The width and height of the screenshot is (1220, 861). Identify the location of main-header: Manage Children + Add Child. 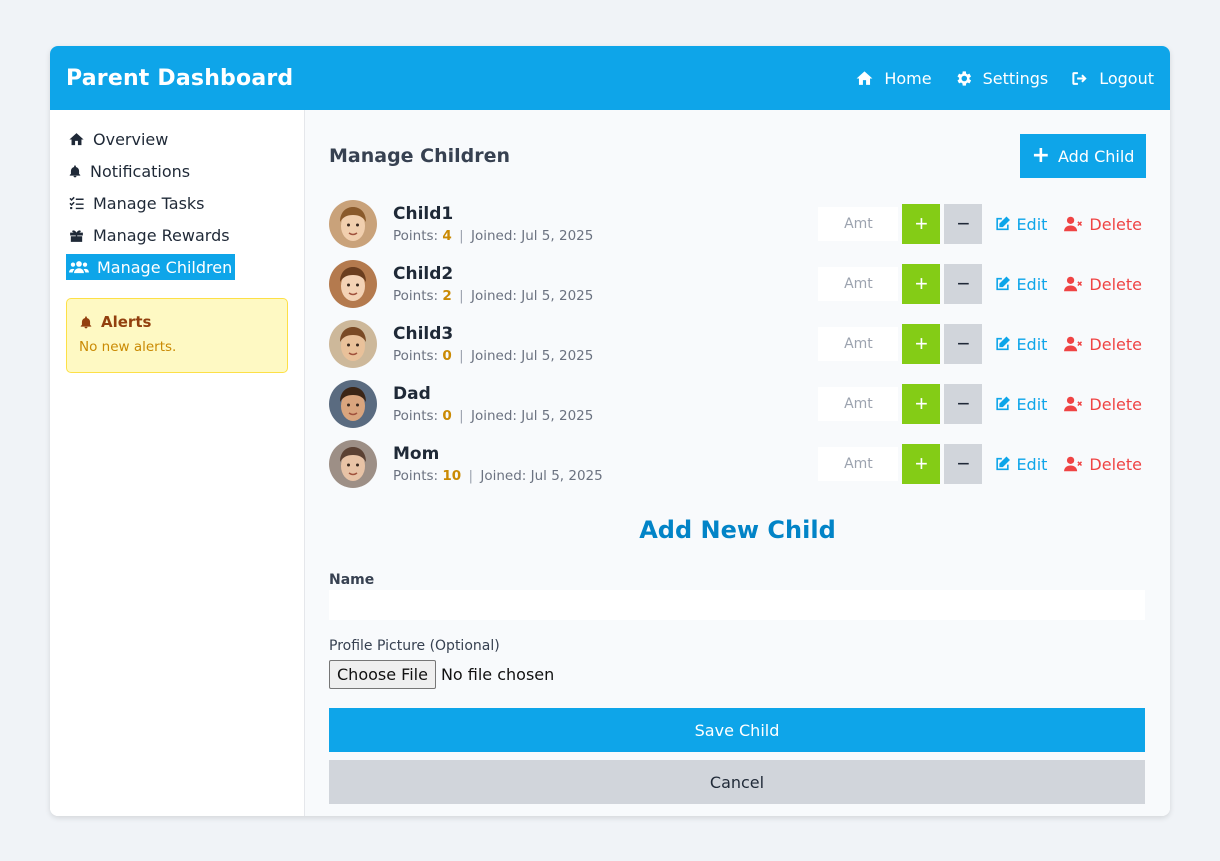
(737, 156).